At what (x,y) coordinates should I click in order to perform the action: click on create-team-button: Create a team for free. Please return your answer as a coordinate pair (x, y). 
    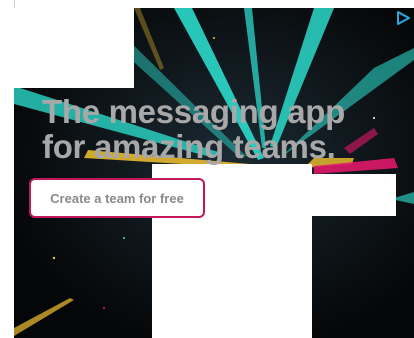
    Looking at the image, I should click on (117, 198).